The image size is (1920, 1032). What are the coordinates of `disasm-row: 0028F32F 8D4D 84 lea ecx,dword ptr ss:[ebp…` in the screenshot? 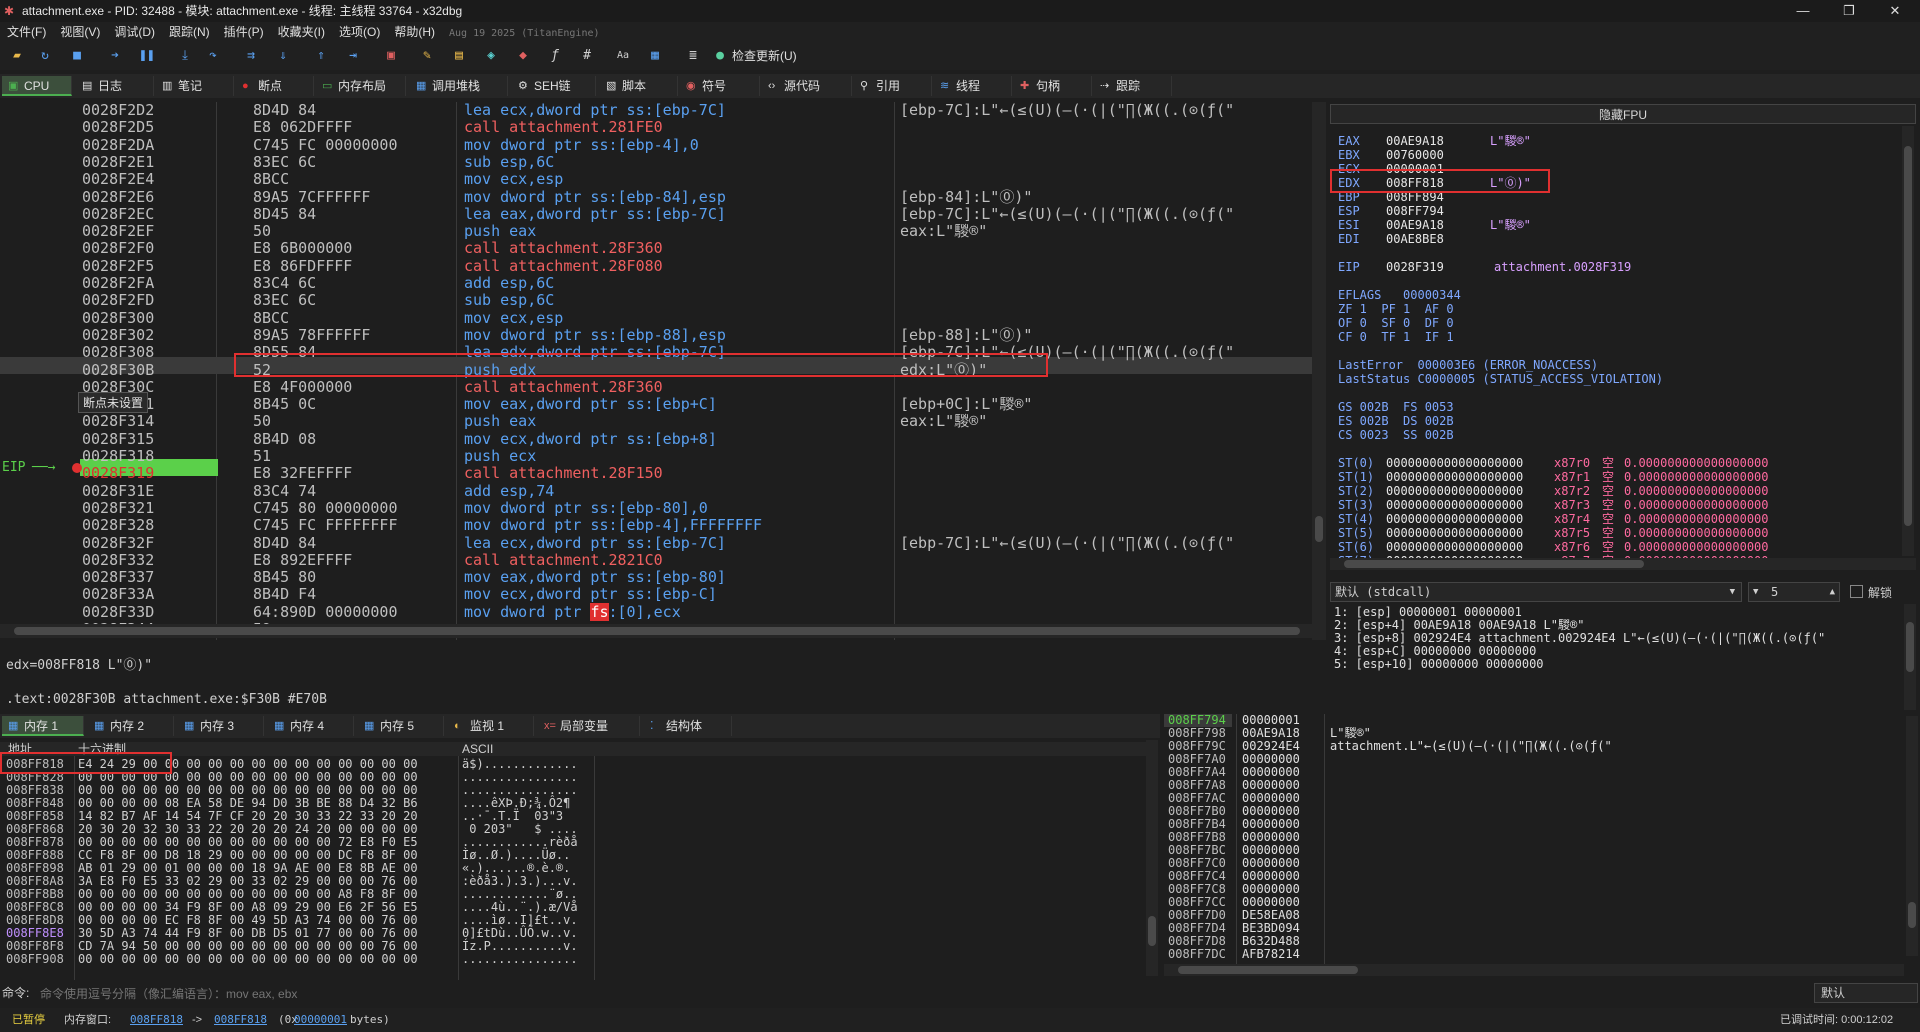 It's located at (650, 543).